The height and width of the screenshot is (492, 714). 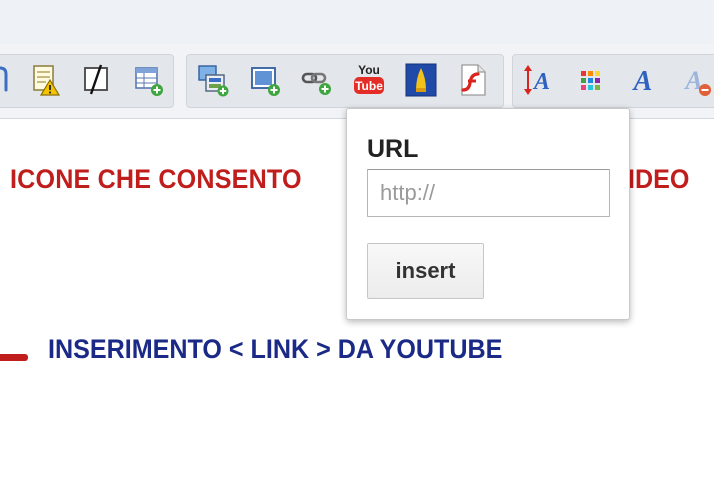 I want to click on insert-link-button, so click(x=317, y=80).